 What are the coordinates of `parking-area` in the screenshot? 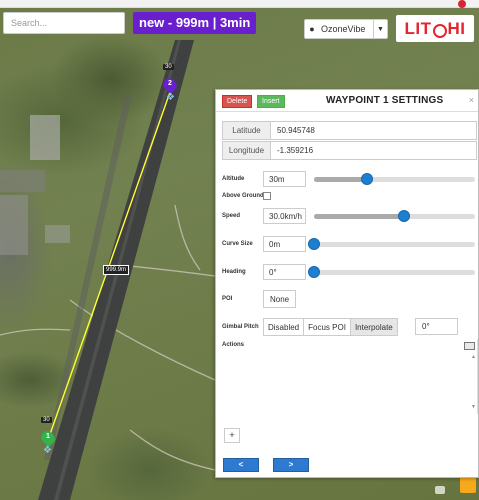 It's located at (22, 181).